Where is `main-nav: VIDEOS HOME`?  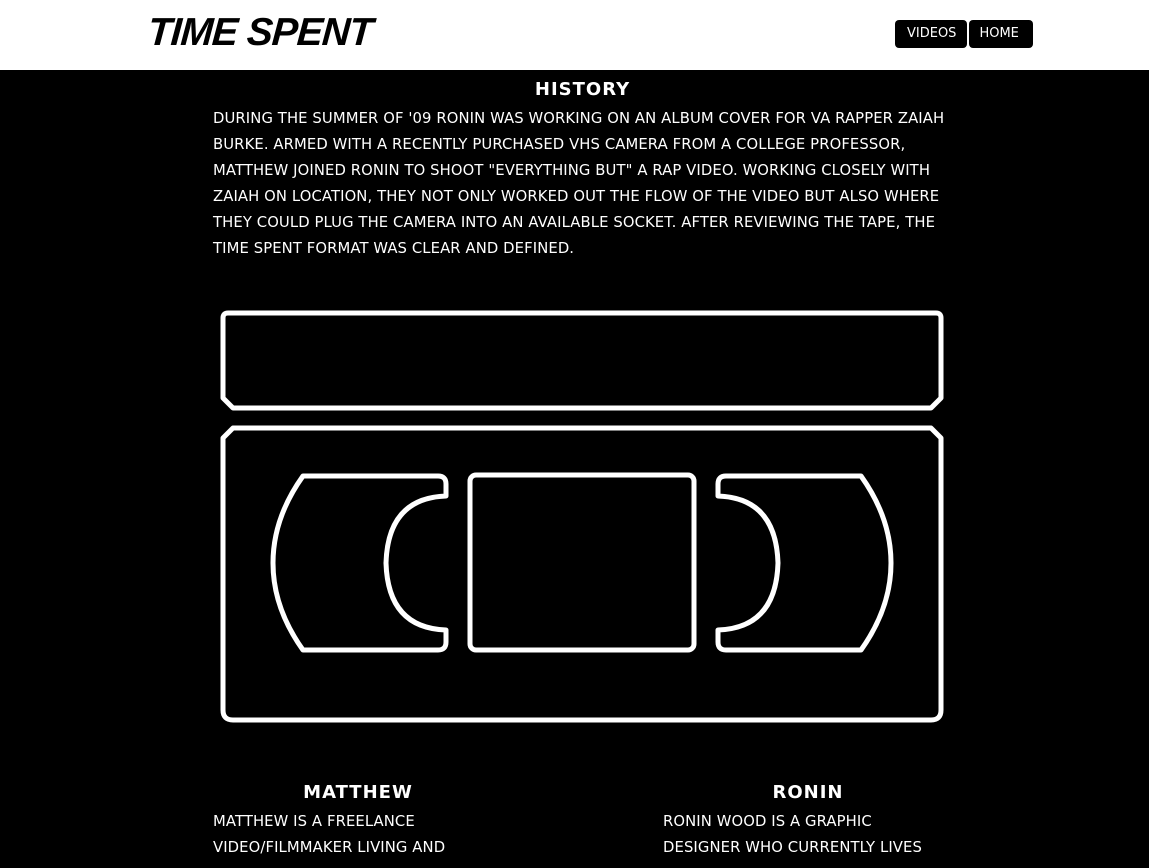 main-nav: VIDEOS HOME is located at coordinates (964, 34).